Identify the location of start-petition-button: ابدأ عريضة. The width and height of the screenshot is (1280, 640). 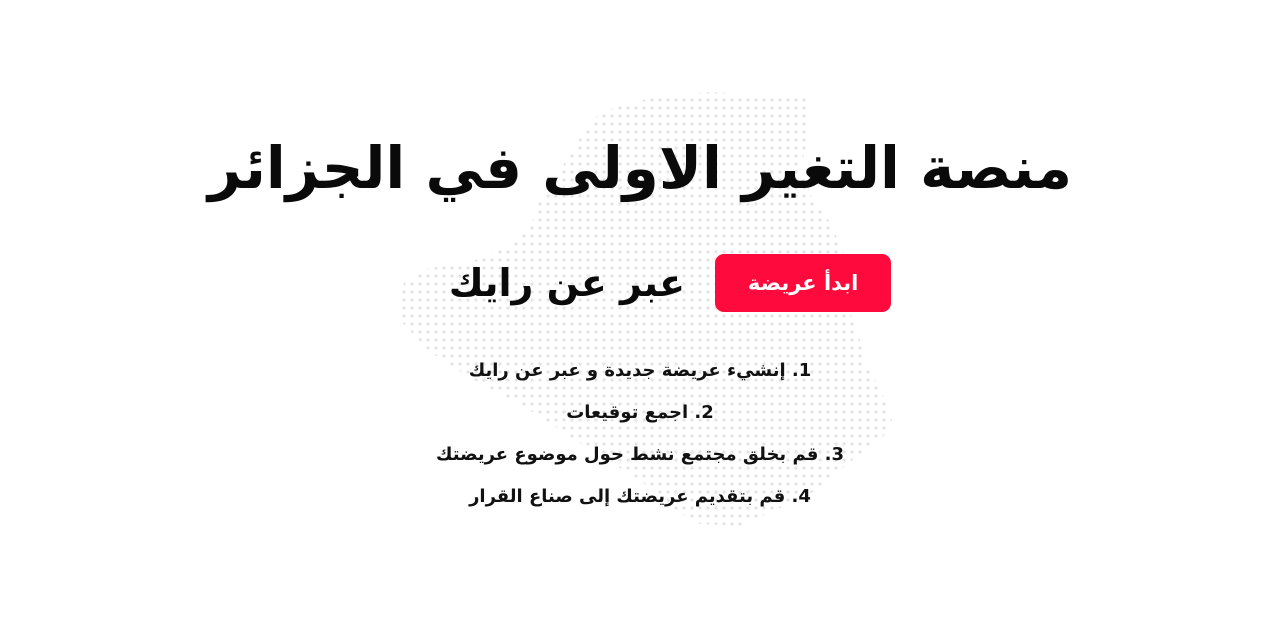
(803, 283).